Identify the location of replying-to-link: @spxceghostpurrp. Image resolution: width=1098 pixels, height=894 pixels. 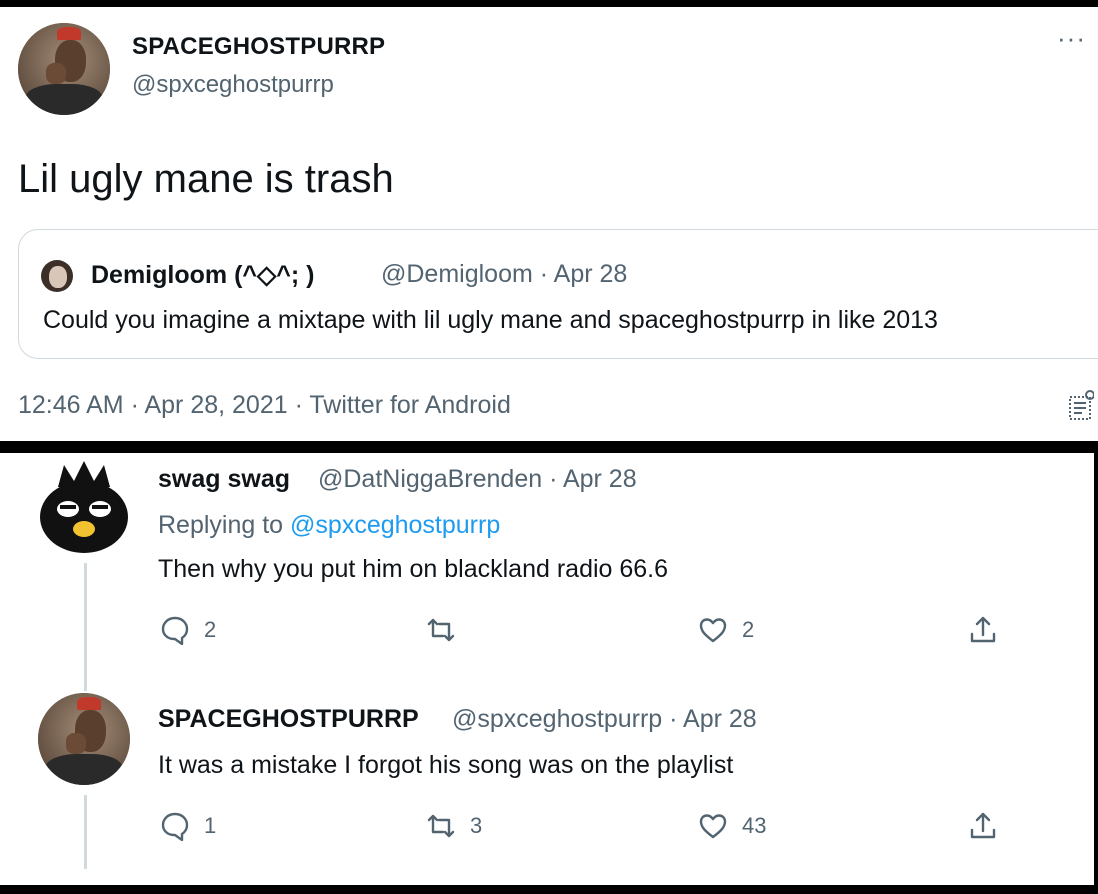
(395, 525).